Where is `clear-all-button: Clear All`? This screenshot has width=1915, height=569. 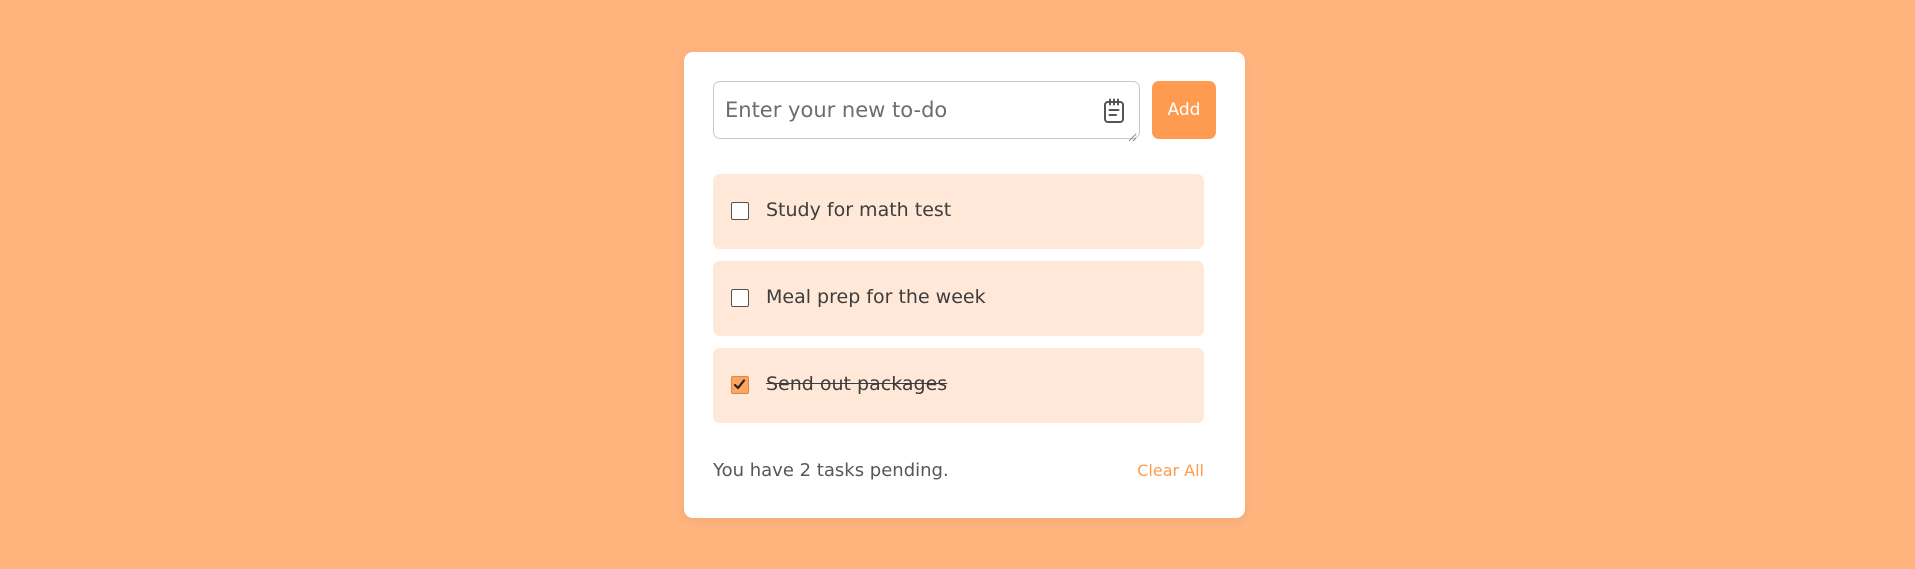 clear-all-button: Clear All is located at coordinates (1170, 470).